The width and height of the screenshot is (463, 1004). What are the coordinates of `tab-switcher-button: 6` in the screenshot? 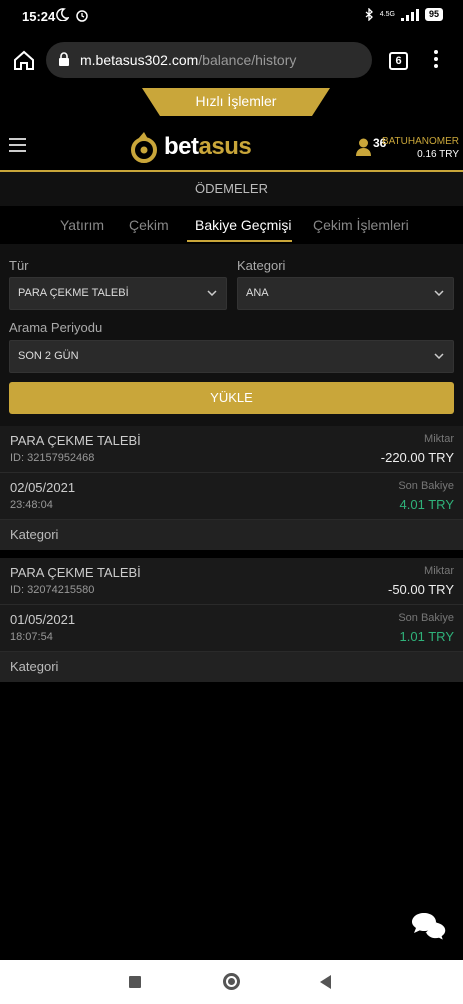 It's located at (398, 61).